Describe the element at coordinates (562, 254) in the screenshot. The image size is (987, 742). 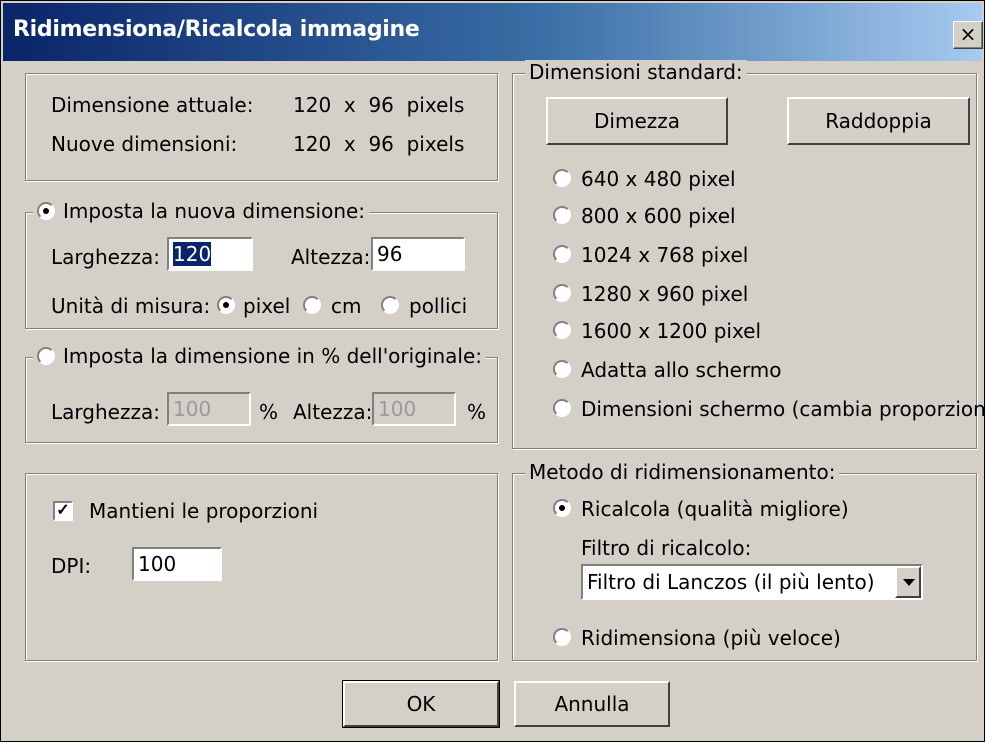
I see `preset-1024-radio` at that location.